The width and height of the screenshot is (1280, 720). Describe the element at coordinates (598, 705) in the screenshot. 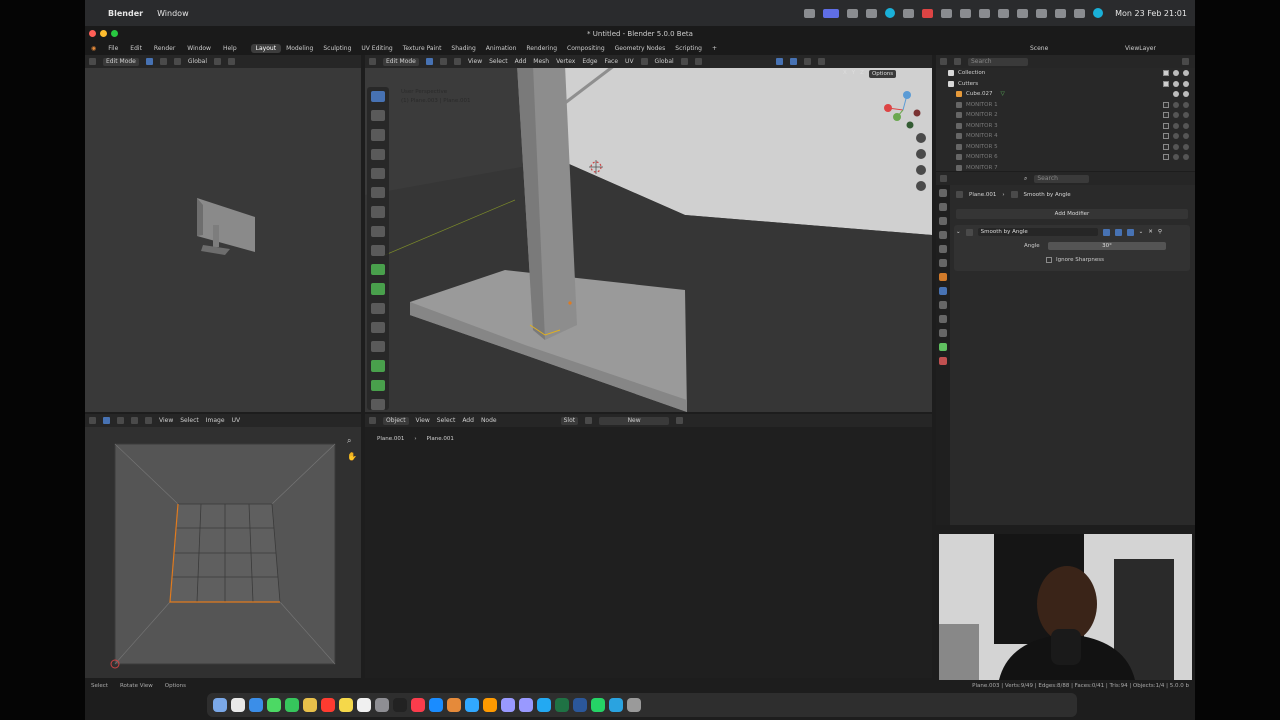

I see `whatsapp-icon` at that location.